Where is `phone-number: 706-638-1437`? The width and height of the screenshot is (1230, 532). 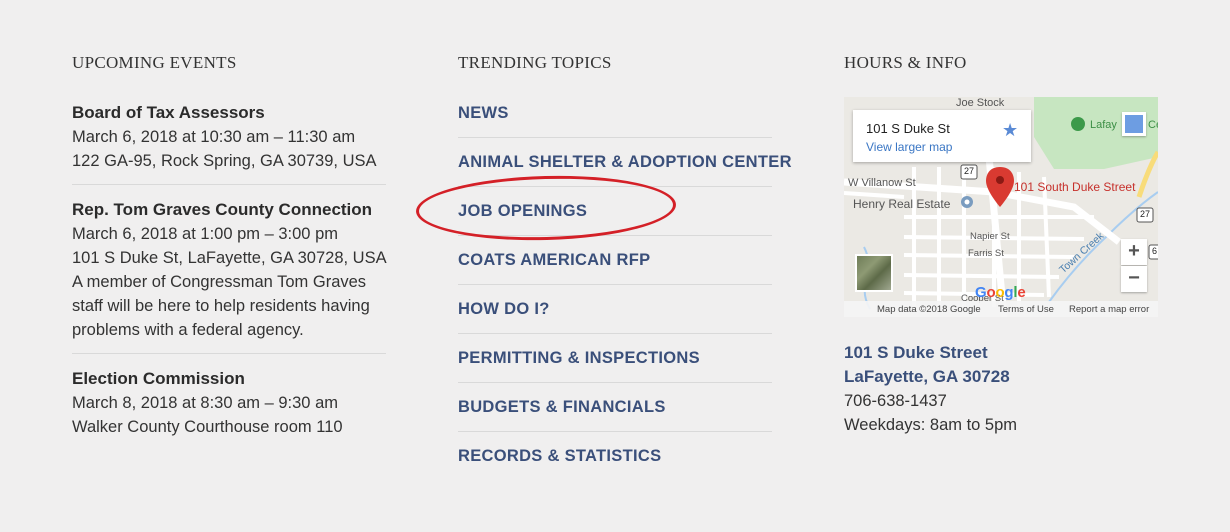 phone-number: 706-638-1437 is located at coordinates (895, 401).